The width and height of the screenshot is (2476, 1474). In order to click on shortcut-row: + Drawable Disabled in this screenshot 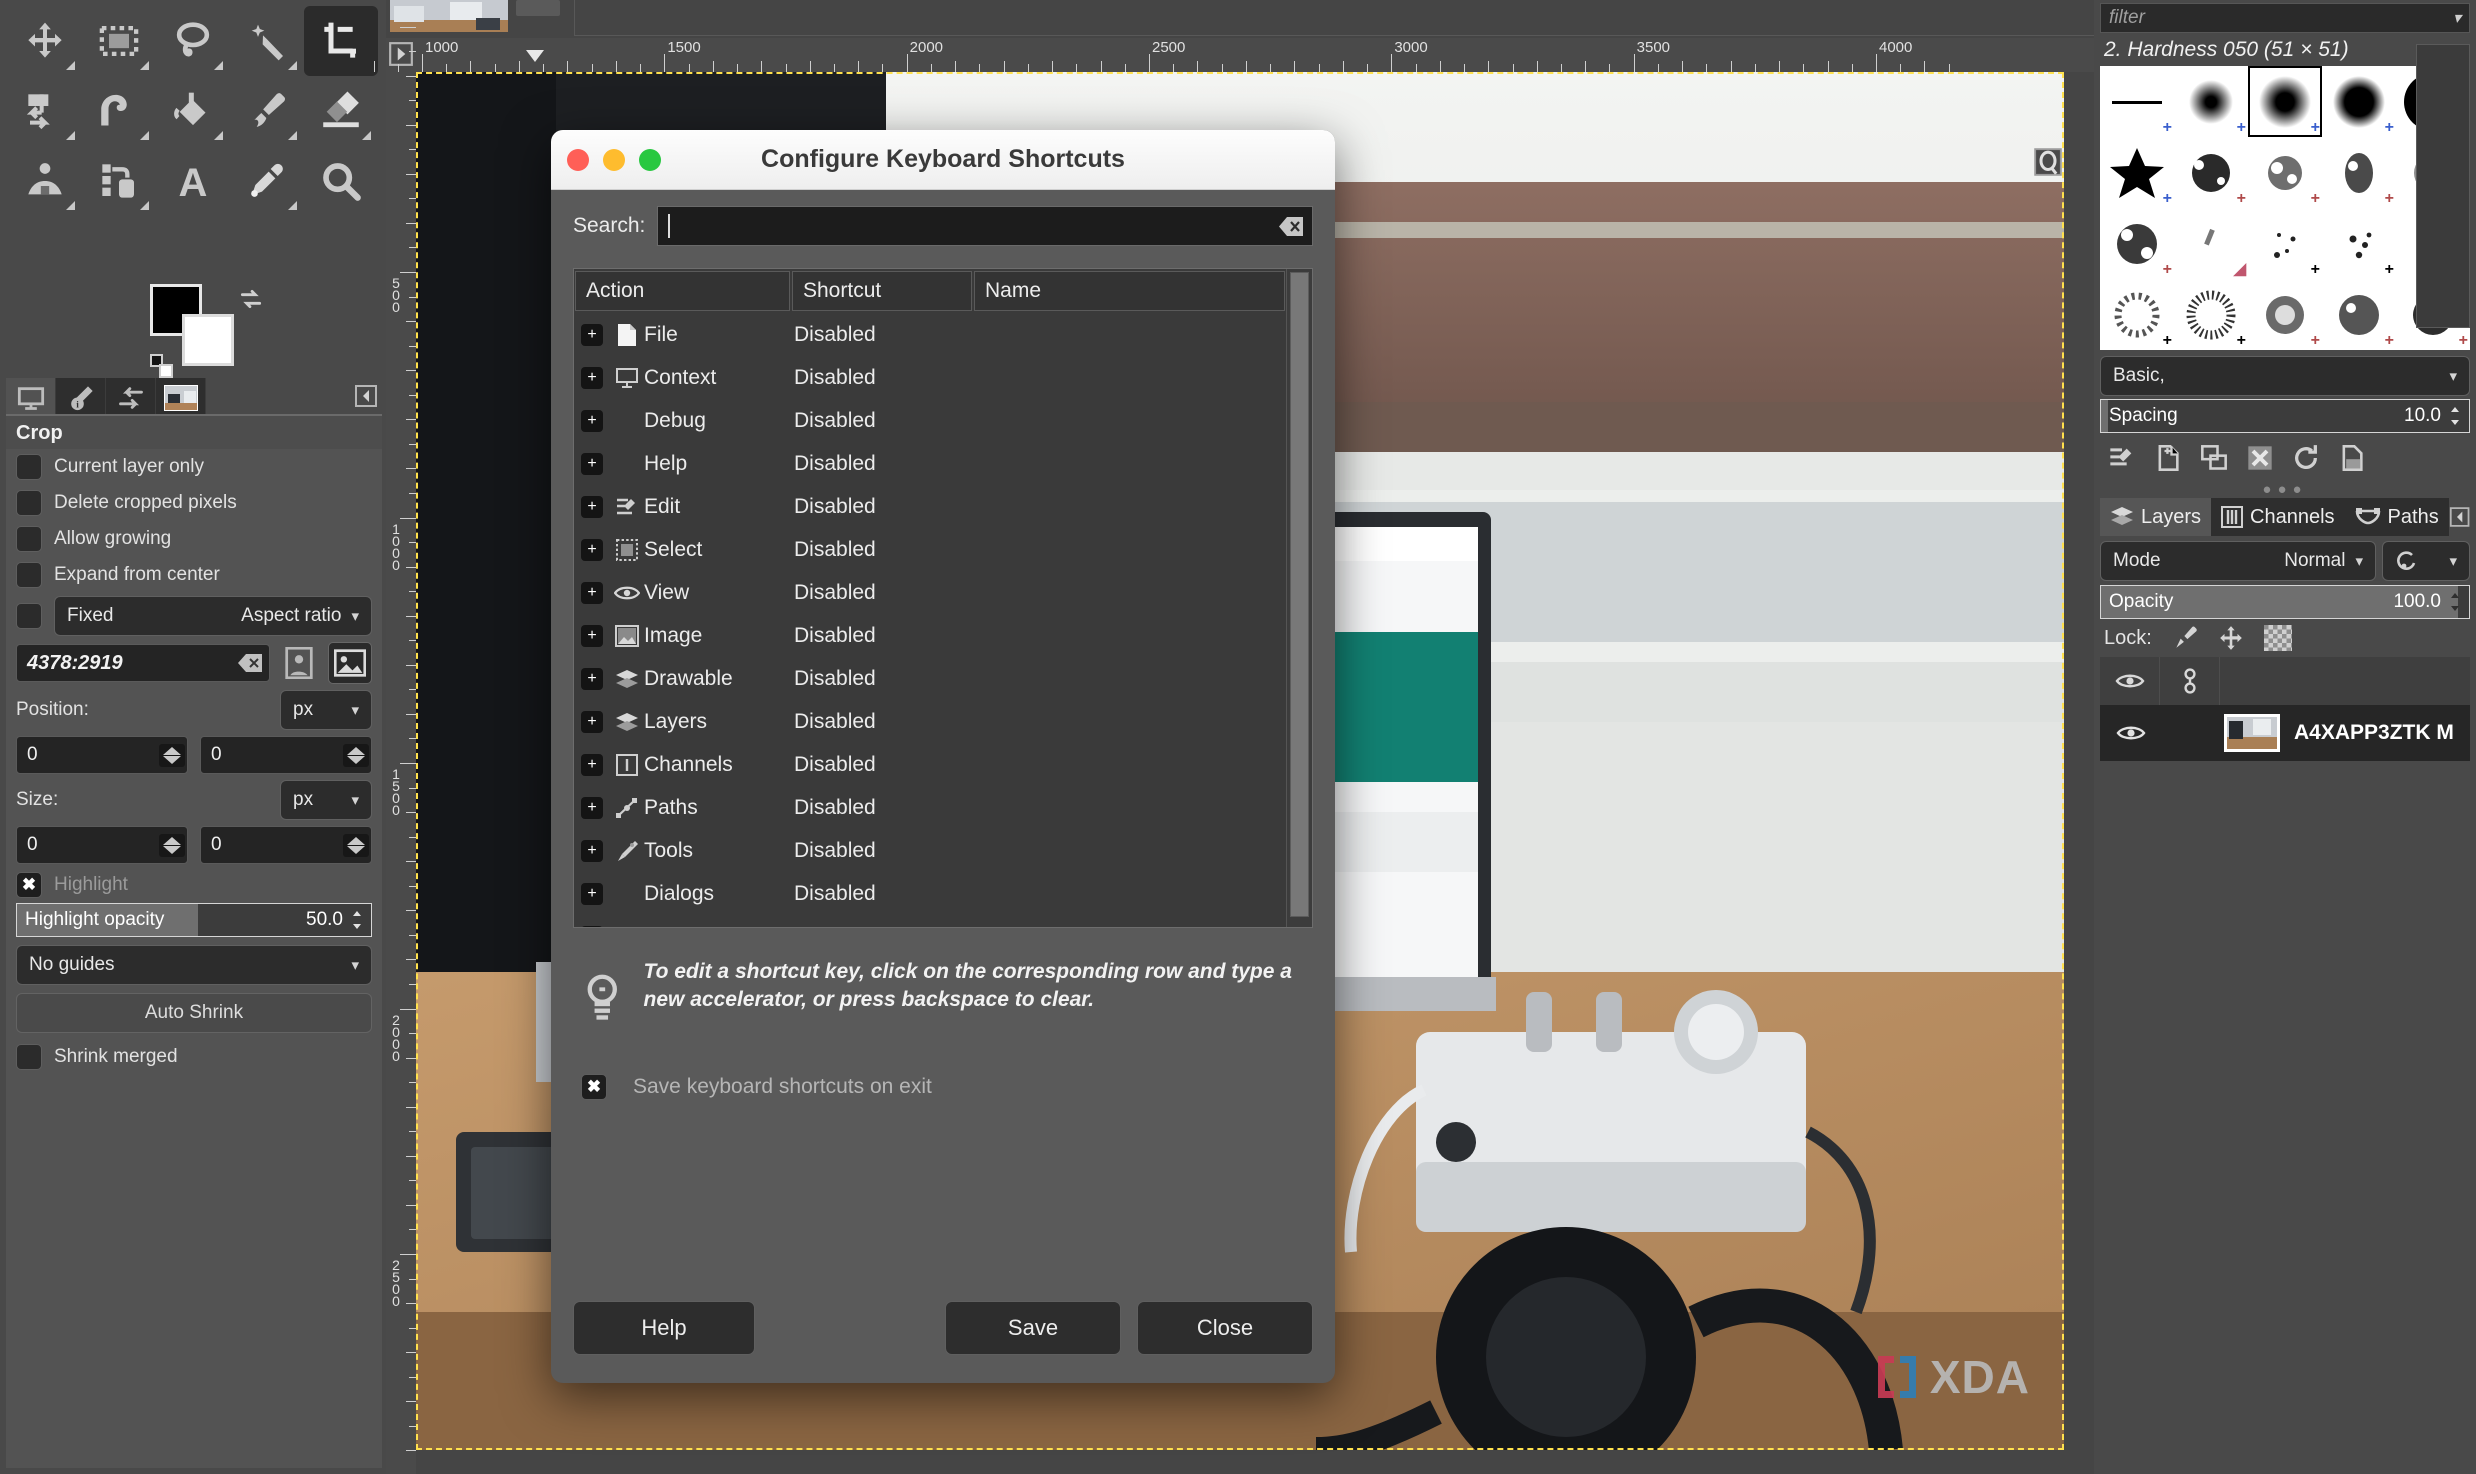, I will do `click(930, 678)`.